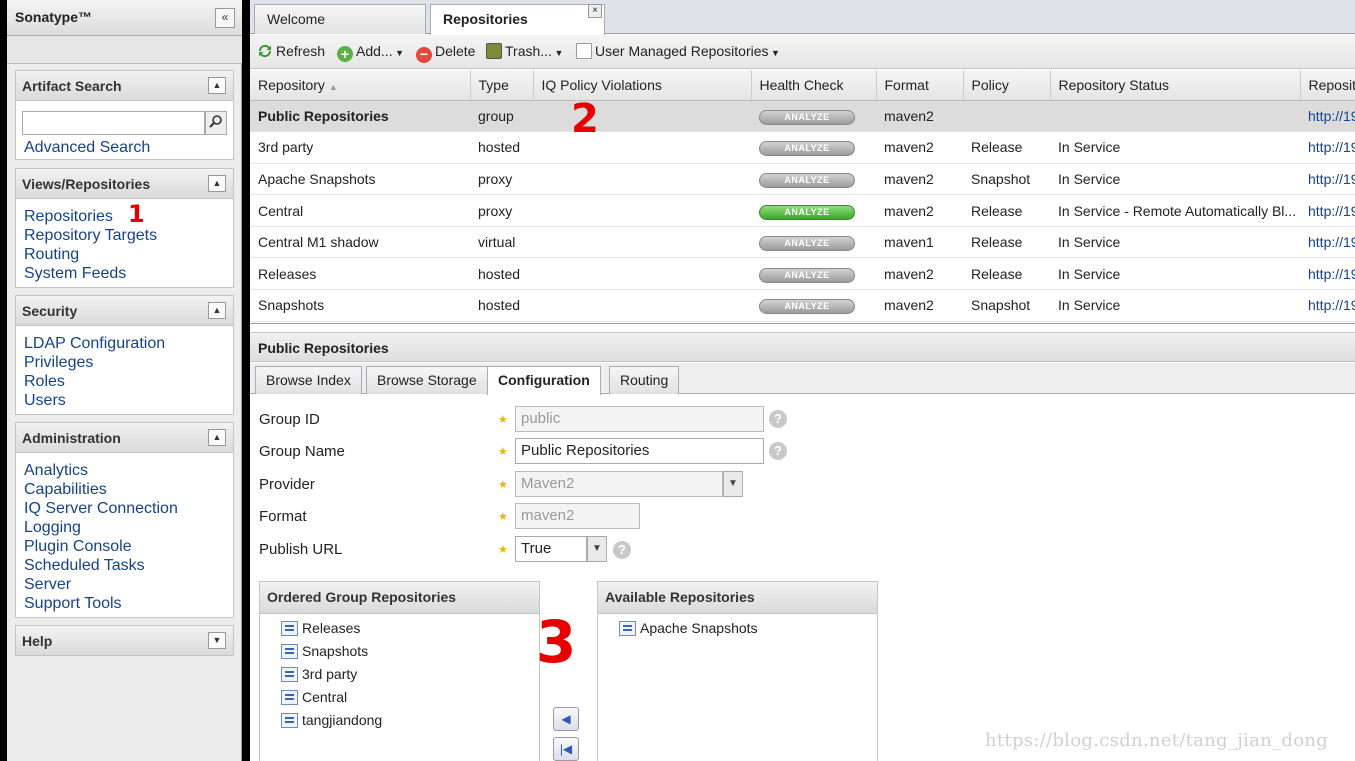  Describe the element at coordinates (124, 546) in the screenshot. I see `nav-plugin-console: Plugin Console` at that location.